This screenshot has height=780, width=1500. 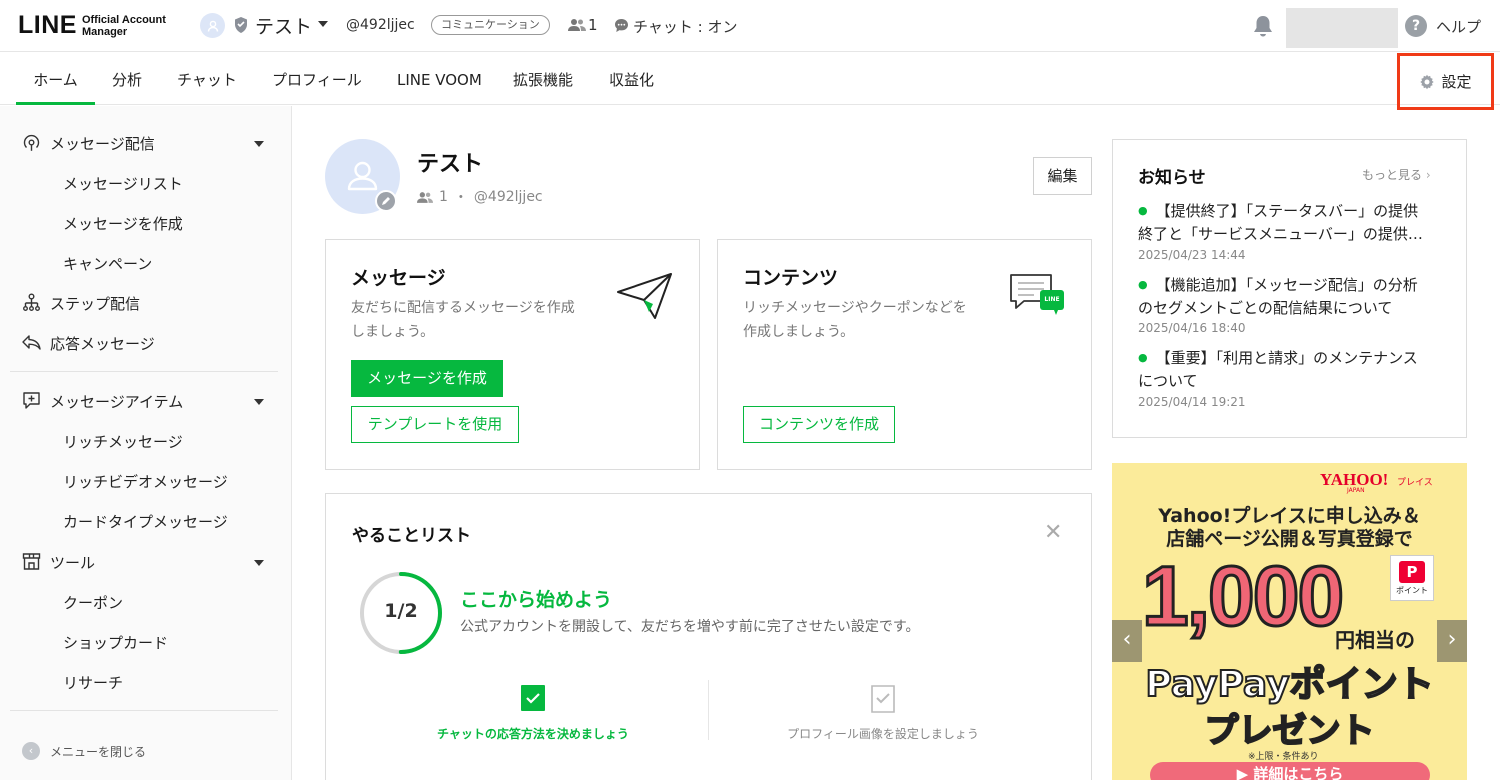 I want to click on progress-label: 1/2, so click(x=401, y=611).